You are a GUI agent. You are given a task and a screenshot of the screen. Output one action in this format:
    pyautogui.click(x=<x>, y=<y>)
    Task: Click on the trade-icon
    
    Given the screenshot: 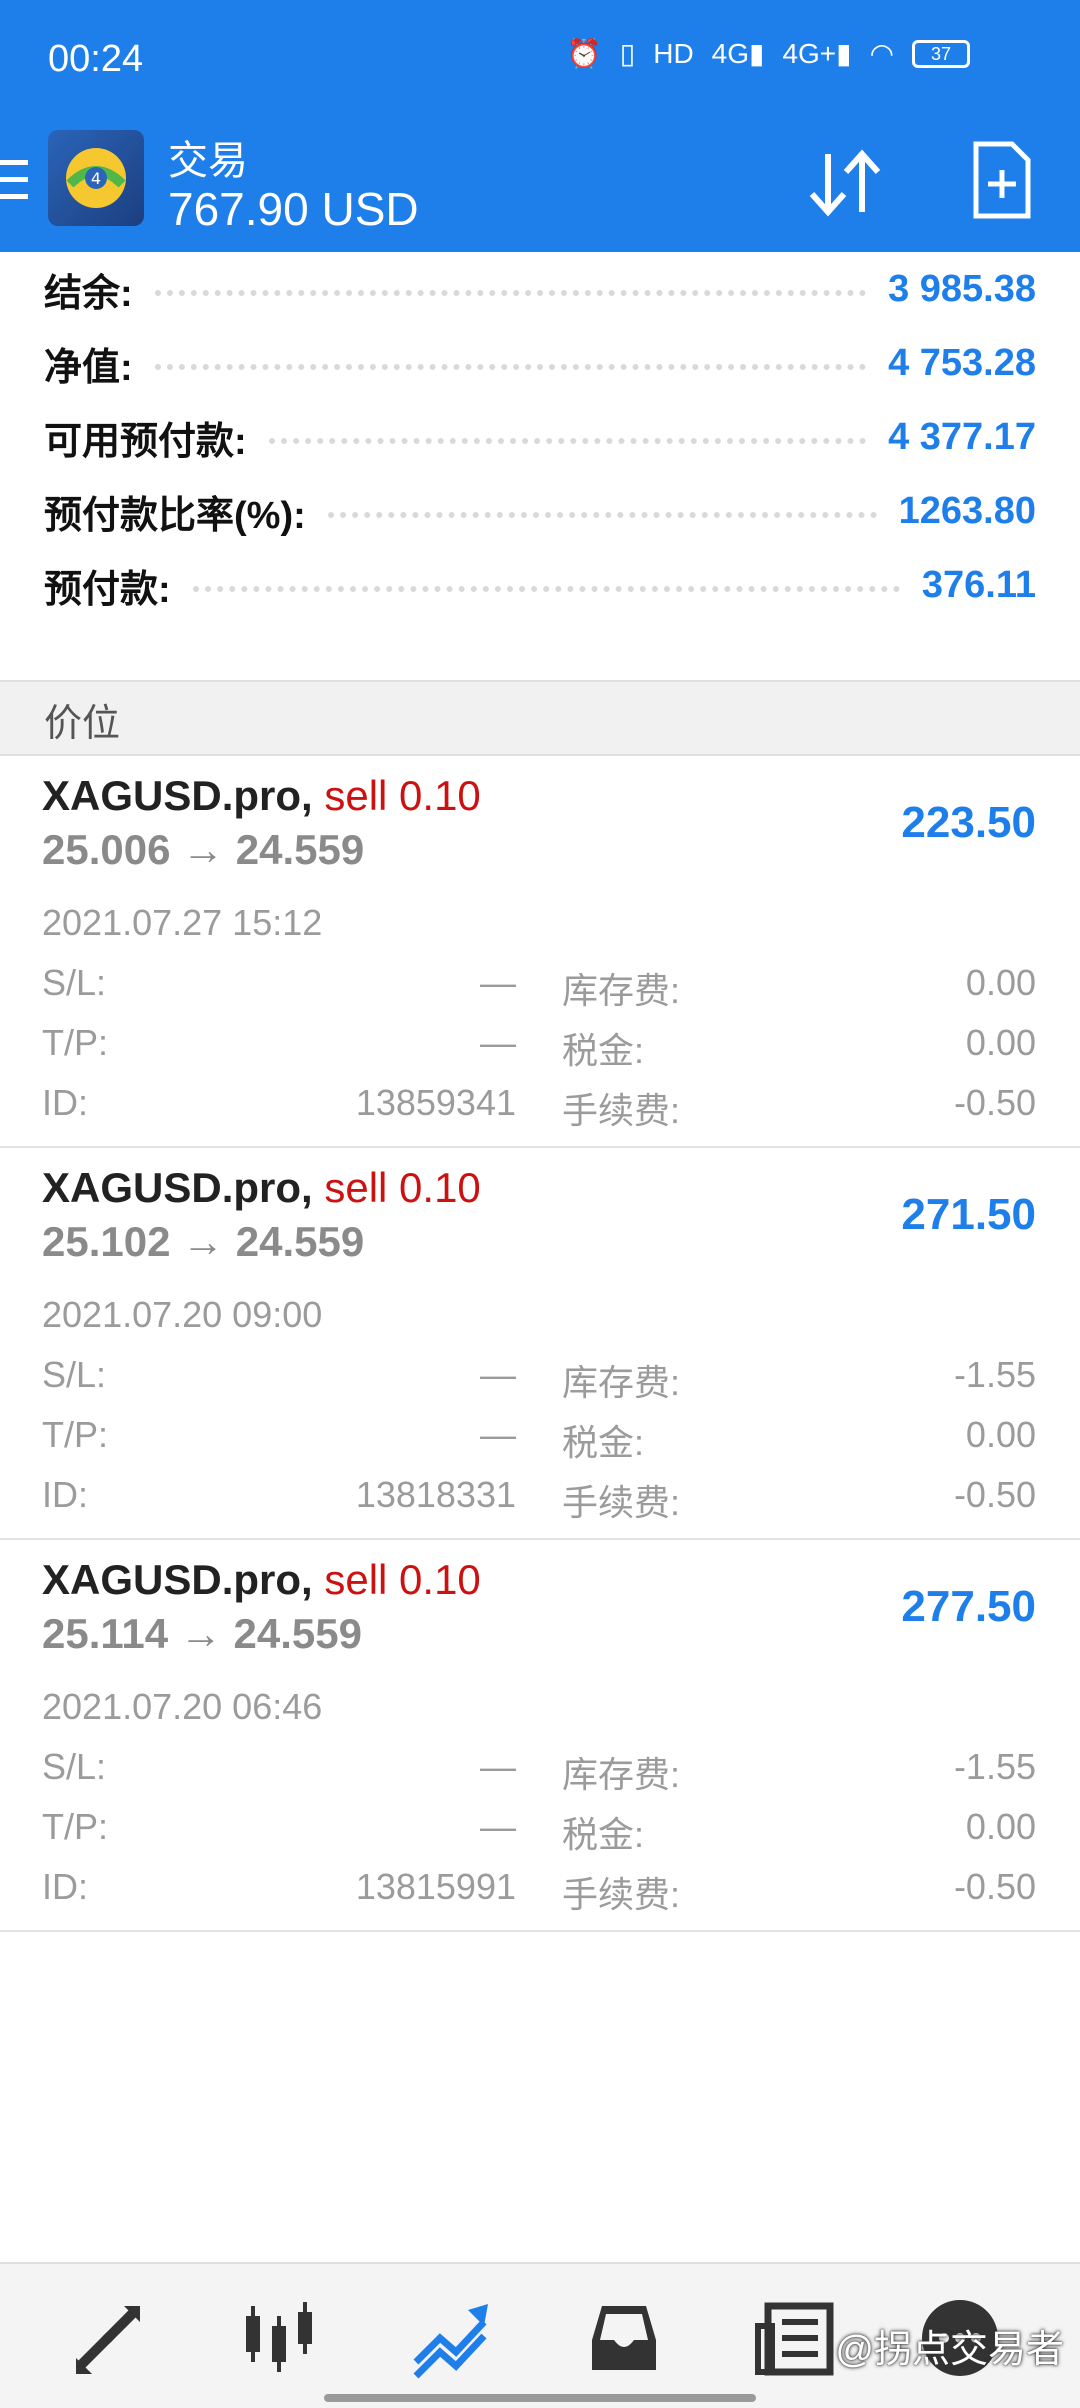 What is the action you would take?
    pyautogui.click(x=452, y=2338)
    